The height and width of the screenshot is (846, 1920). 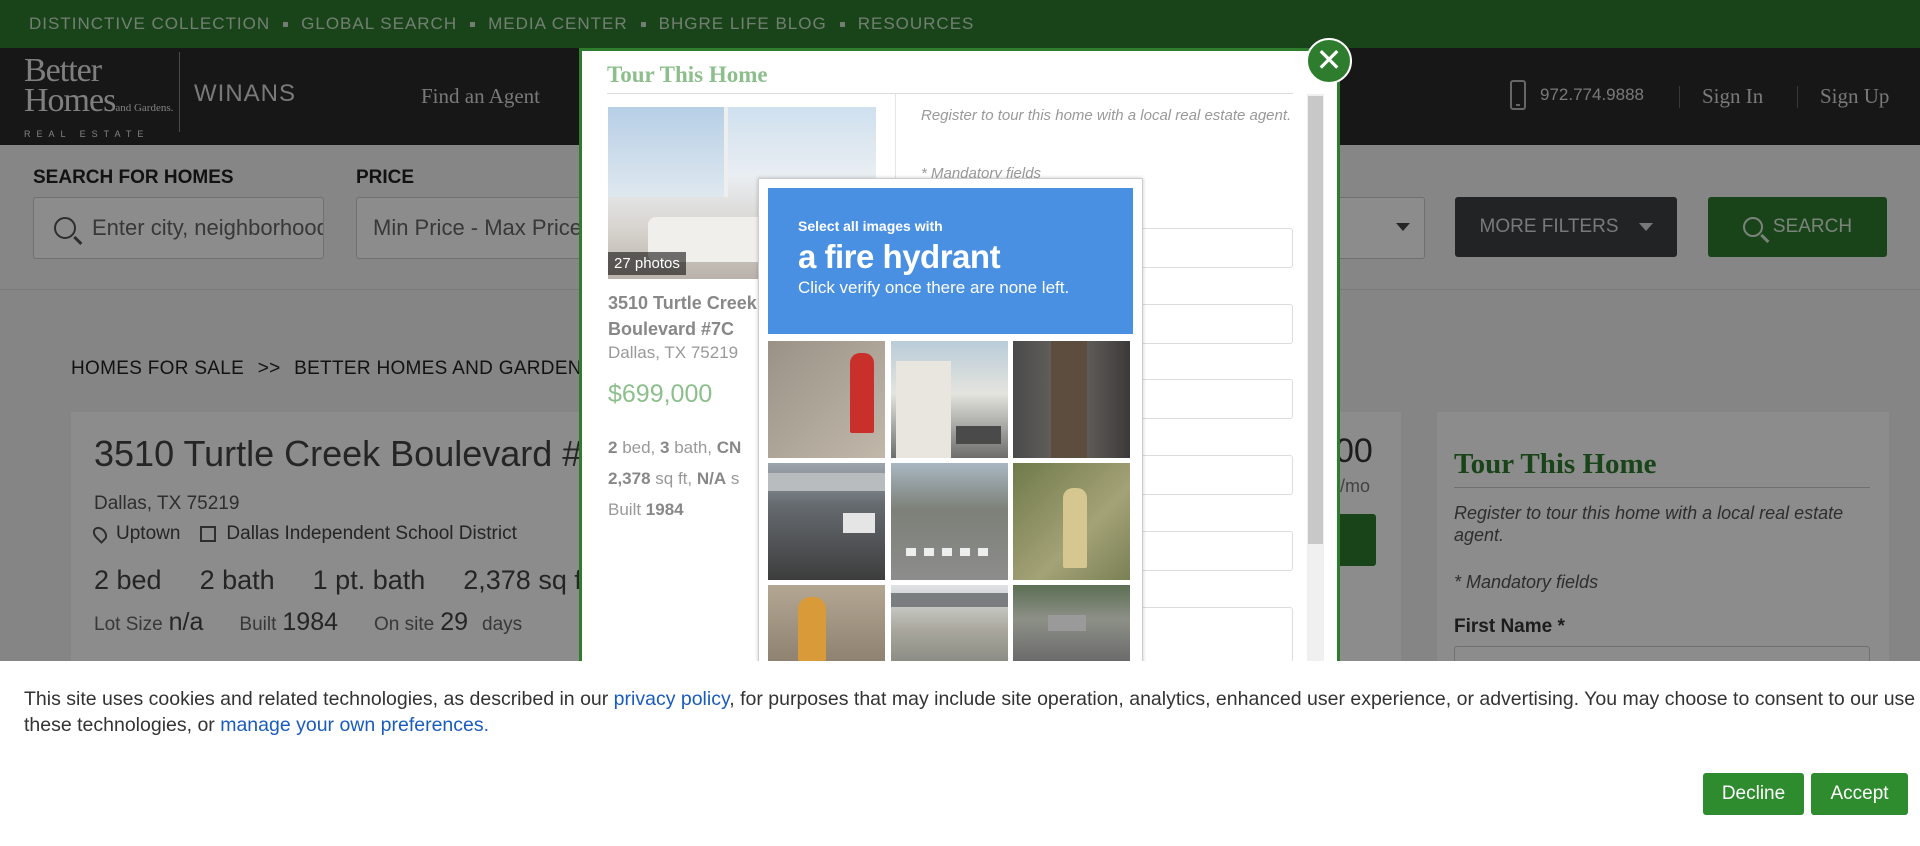 I want to click on modal-scrollbar-thumb, so click(x=1315, y=320).